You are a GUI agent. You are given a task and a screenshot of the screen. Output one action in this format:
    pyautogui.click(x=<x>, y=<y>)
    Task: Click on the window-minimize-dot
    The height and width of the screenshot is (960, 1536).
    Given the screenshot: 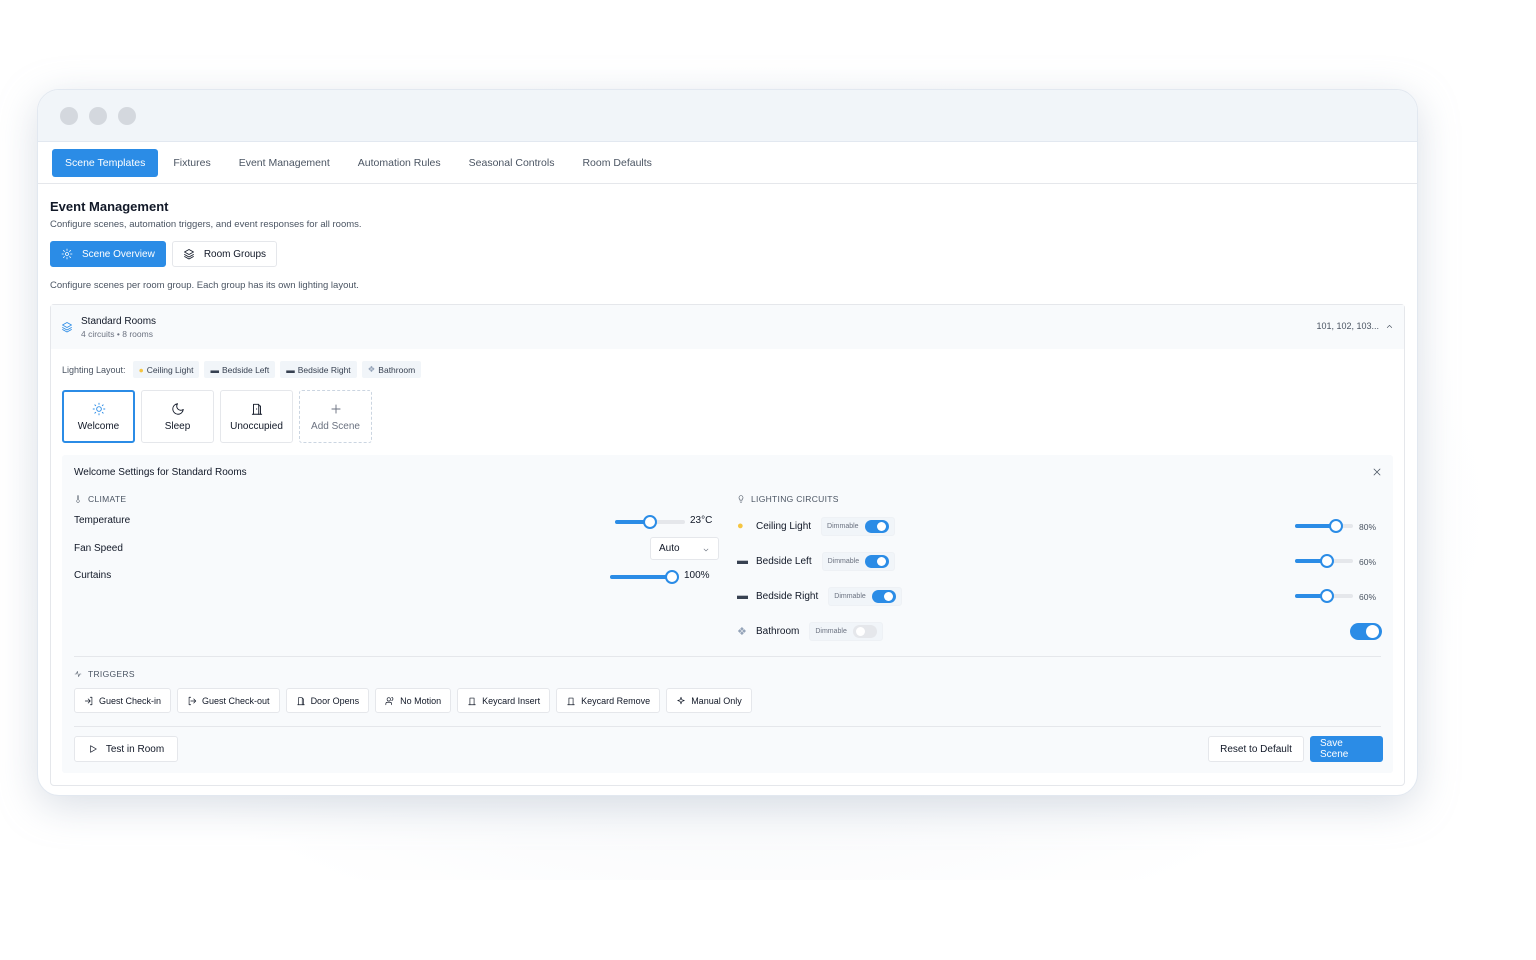 What is the action you would take?
    pyautogui.click(x=98, y=115)
    